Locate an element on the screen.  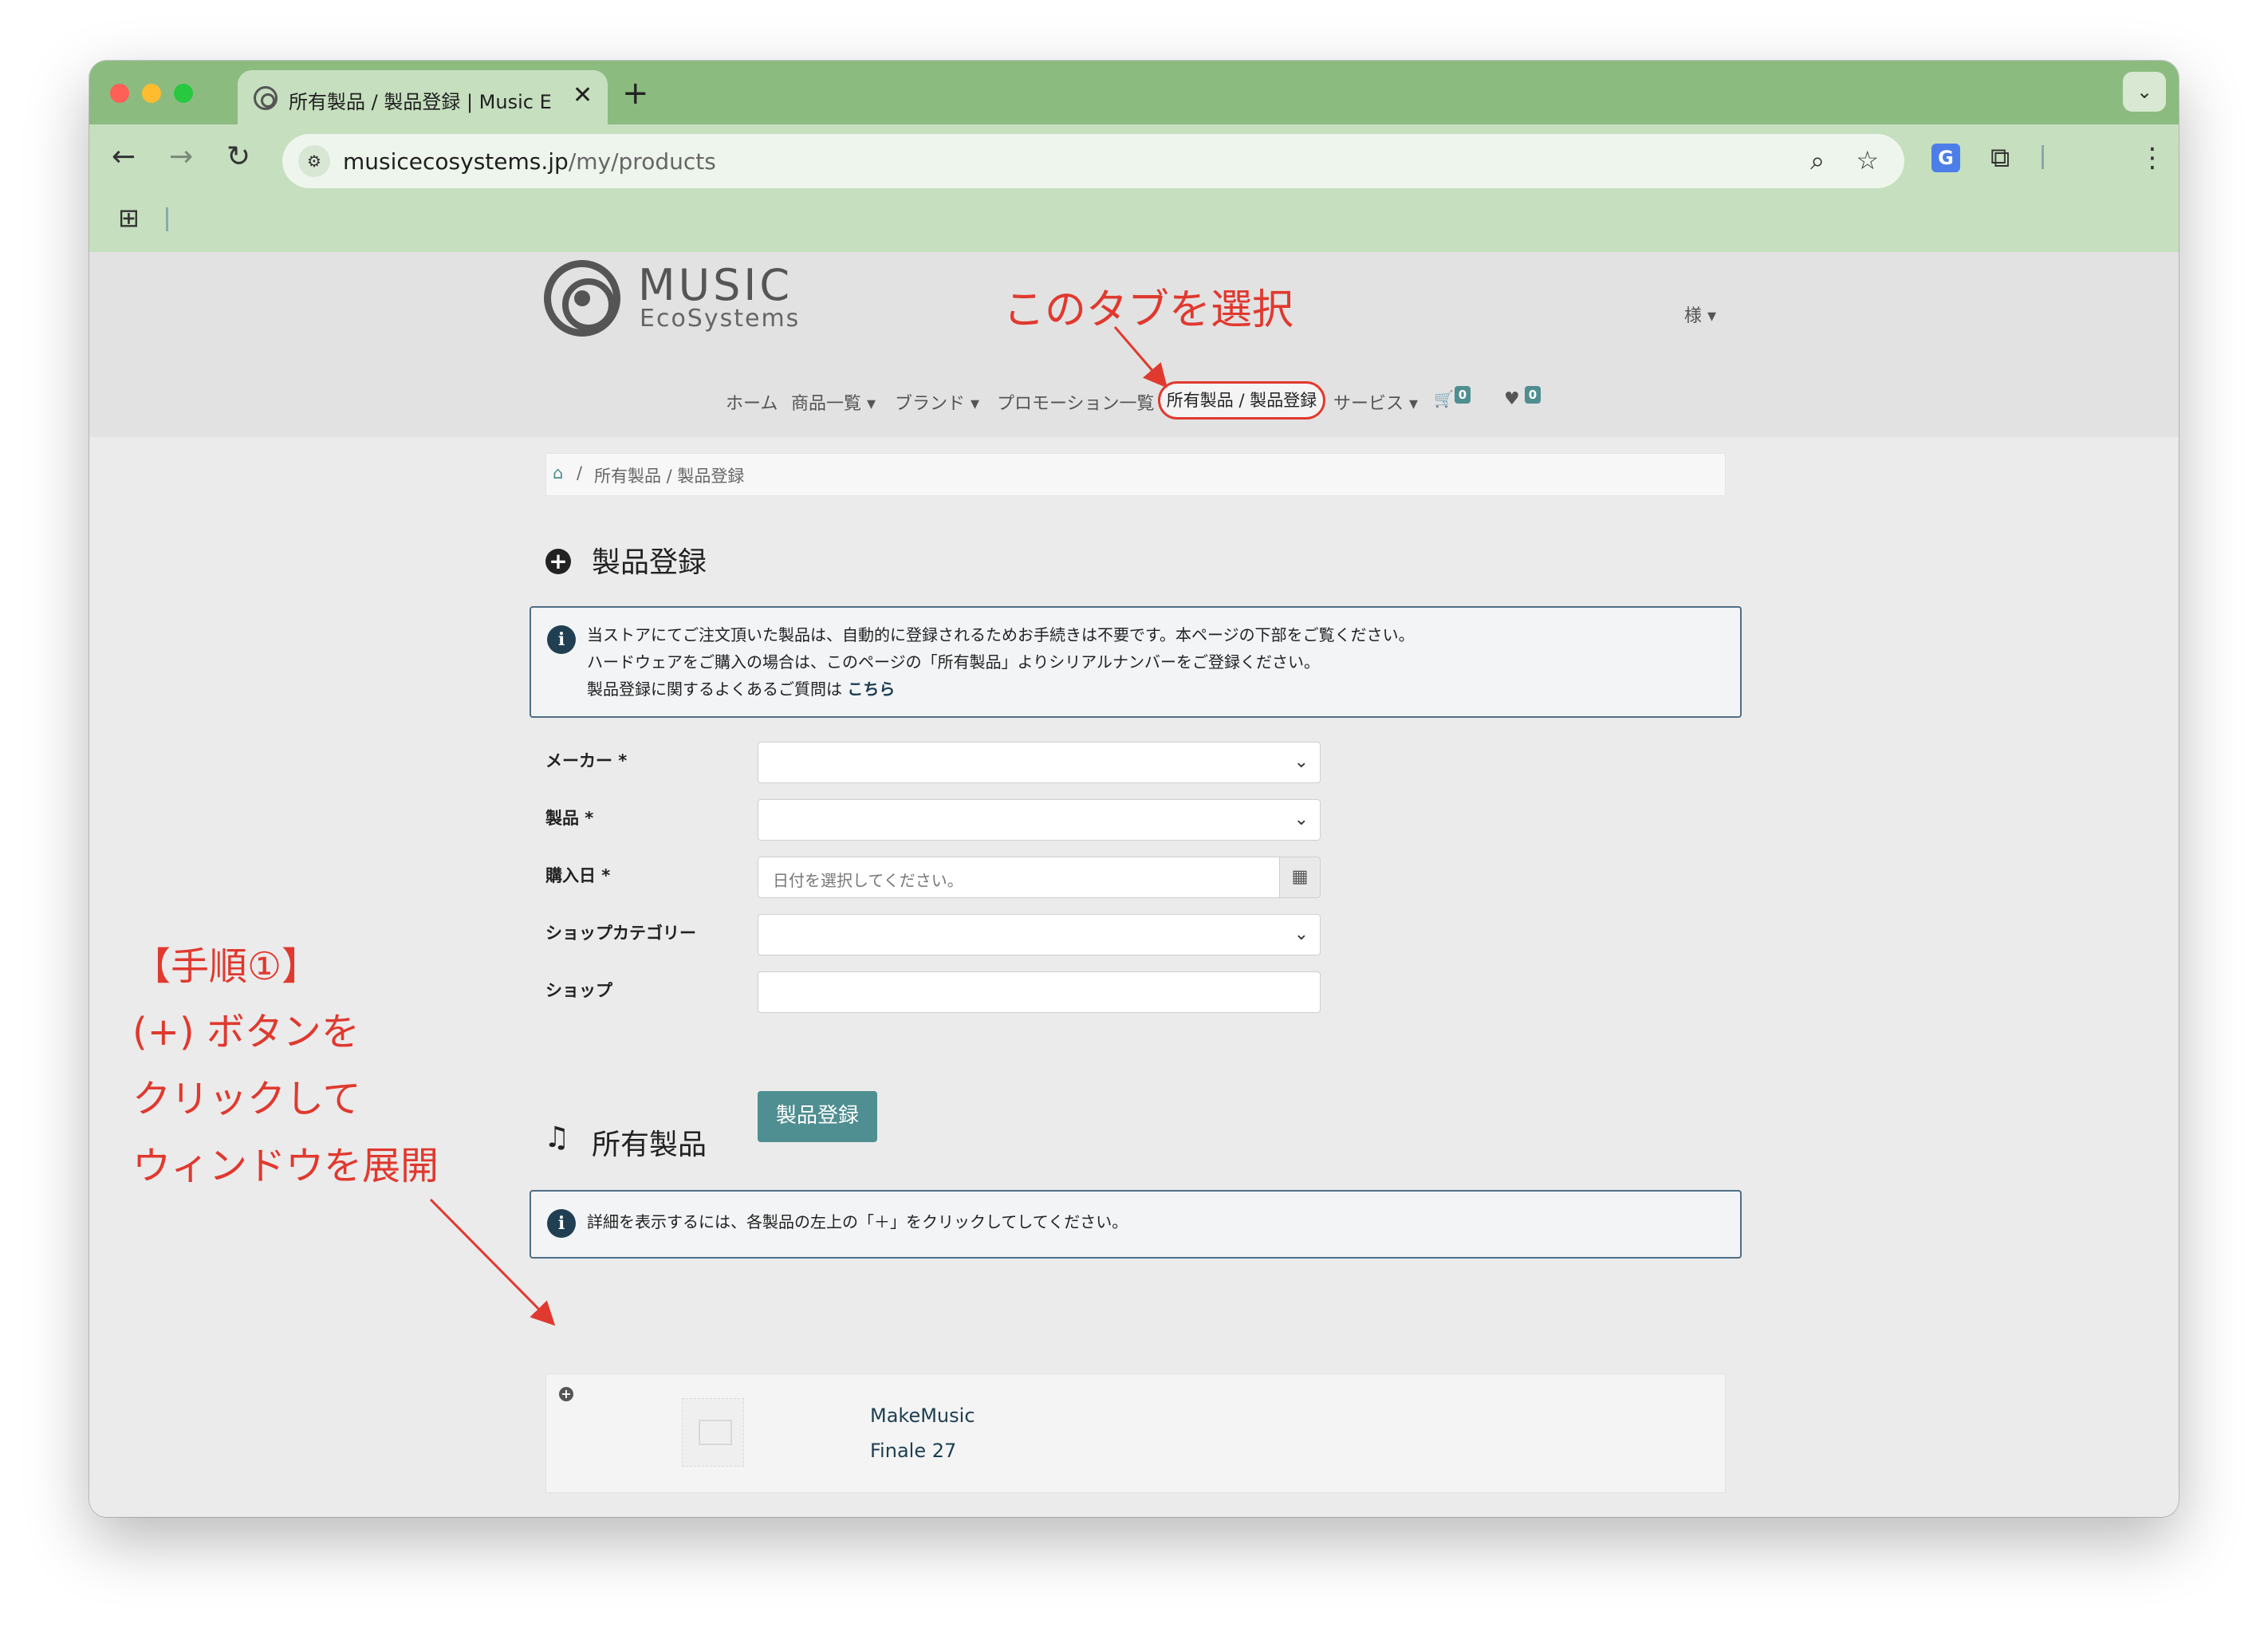
toolbar-divider is located at coordinates (2043, 157).